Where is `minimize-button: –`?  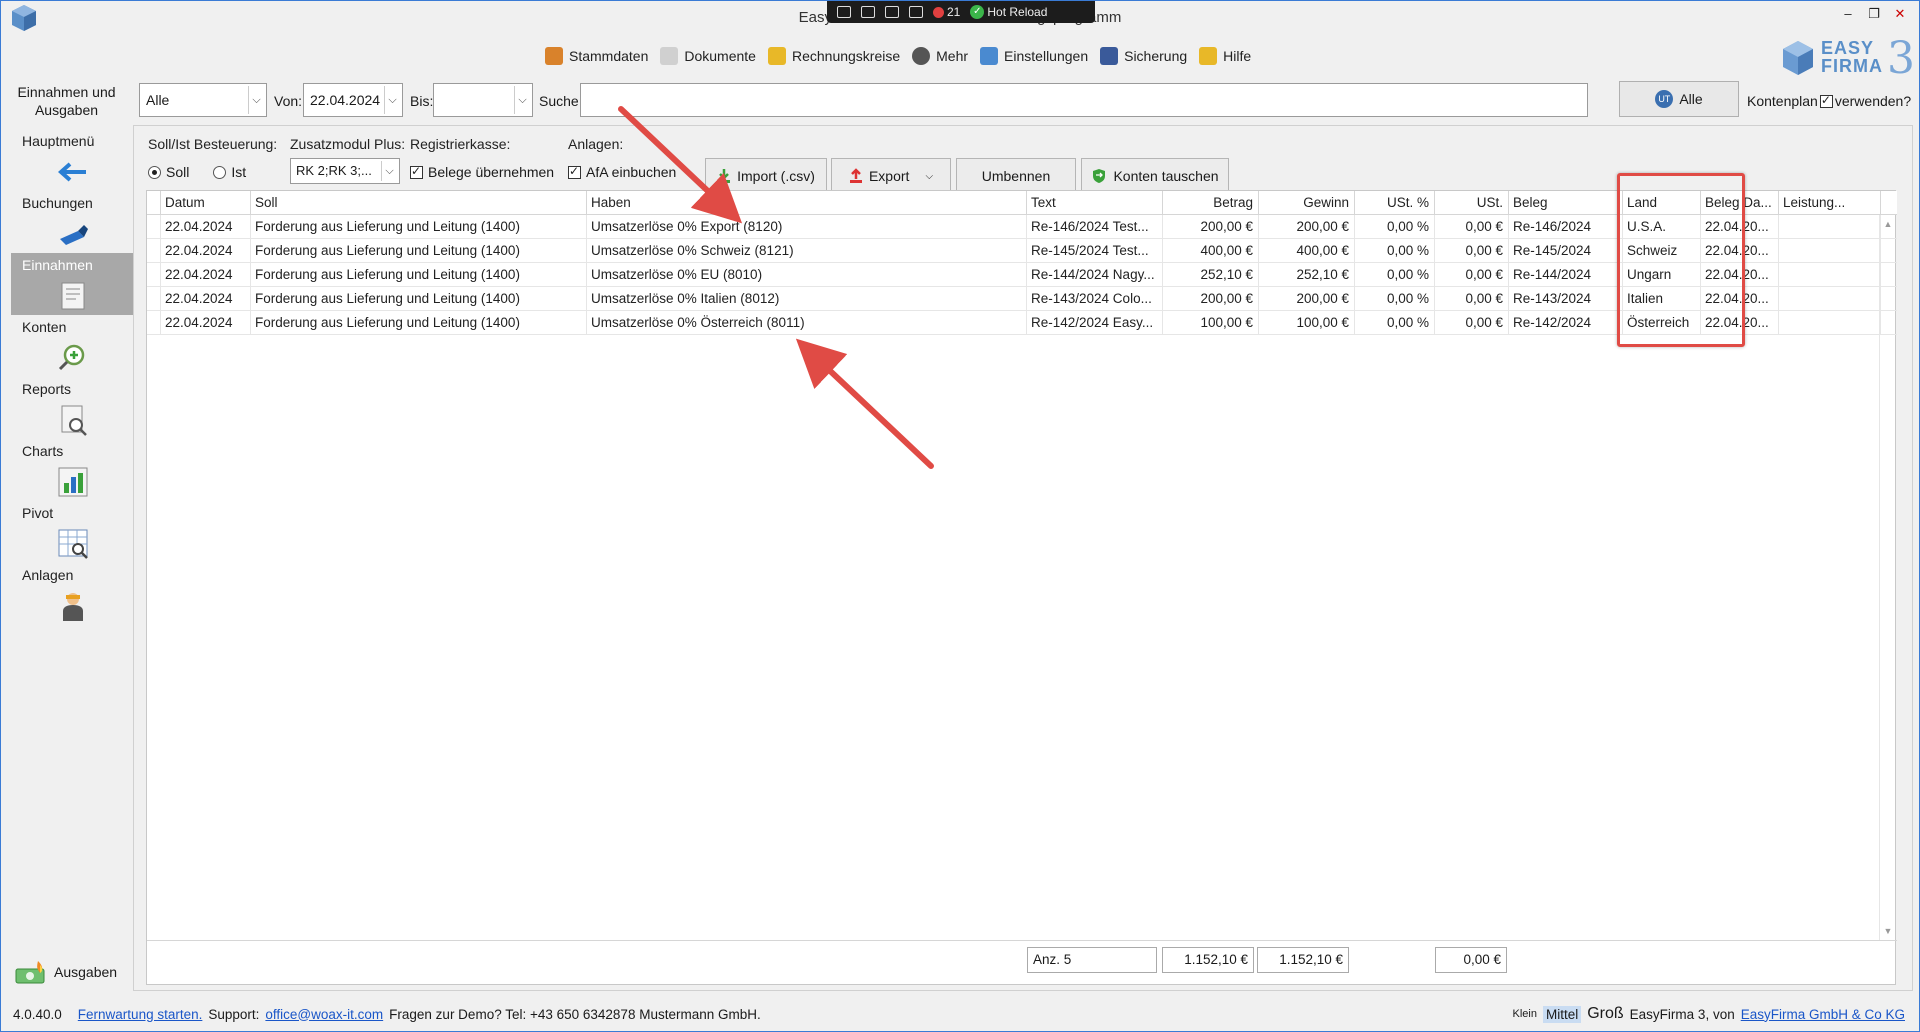
minimize-button: – is located at coordinates (1848, 14).